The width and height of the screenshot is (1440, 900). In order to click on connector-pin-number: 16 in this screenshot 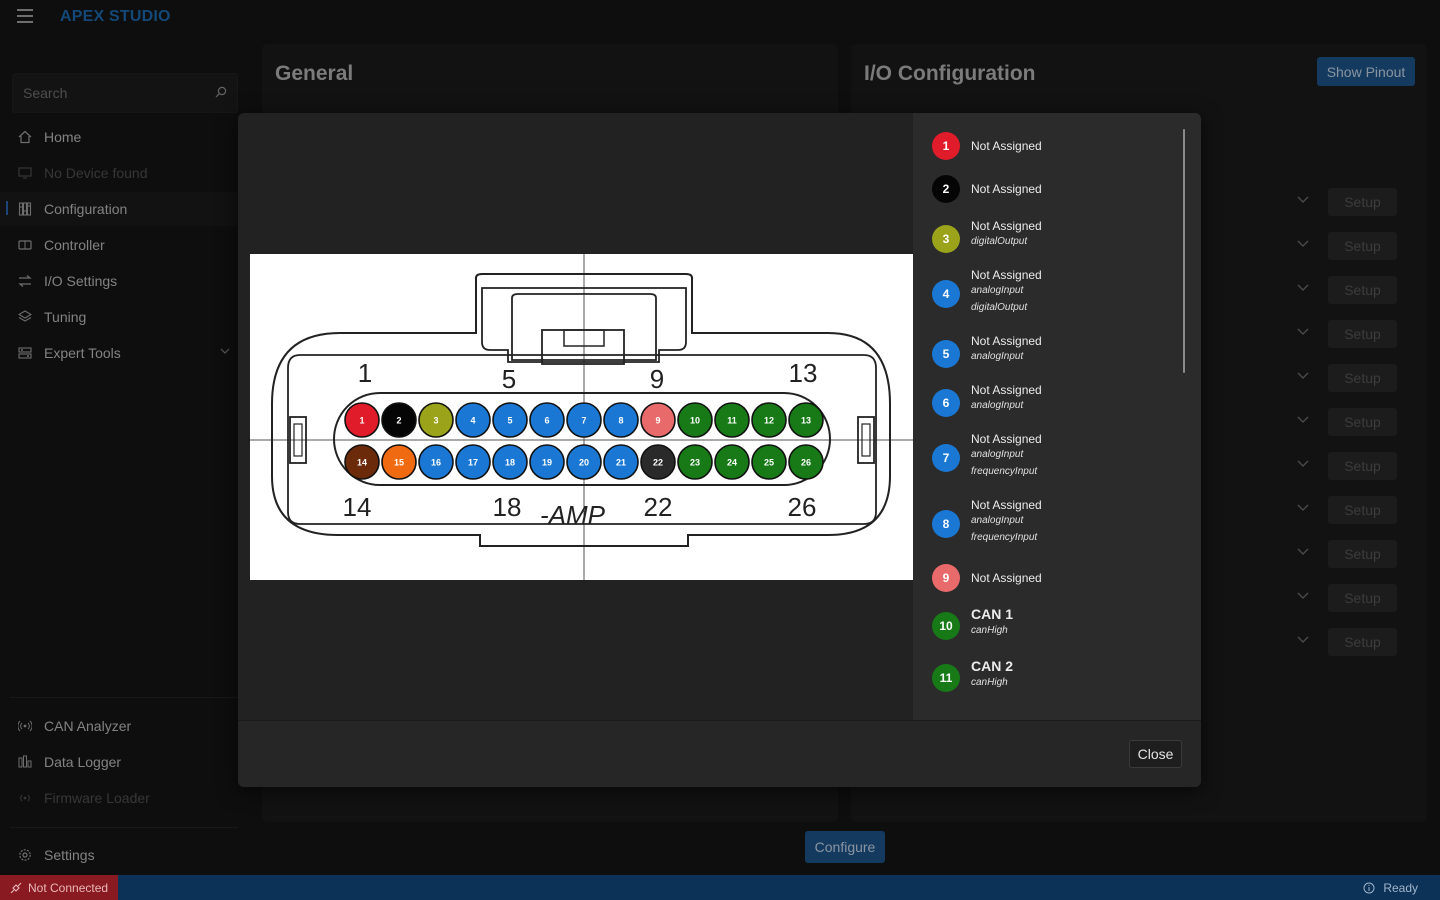, I will do `click(436, 463)`.